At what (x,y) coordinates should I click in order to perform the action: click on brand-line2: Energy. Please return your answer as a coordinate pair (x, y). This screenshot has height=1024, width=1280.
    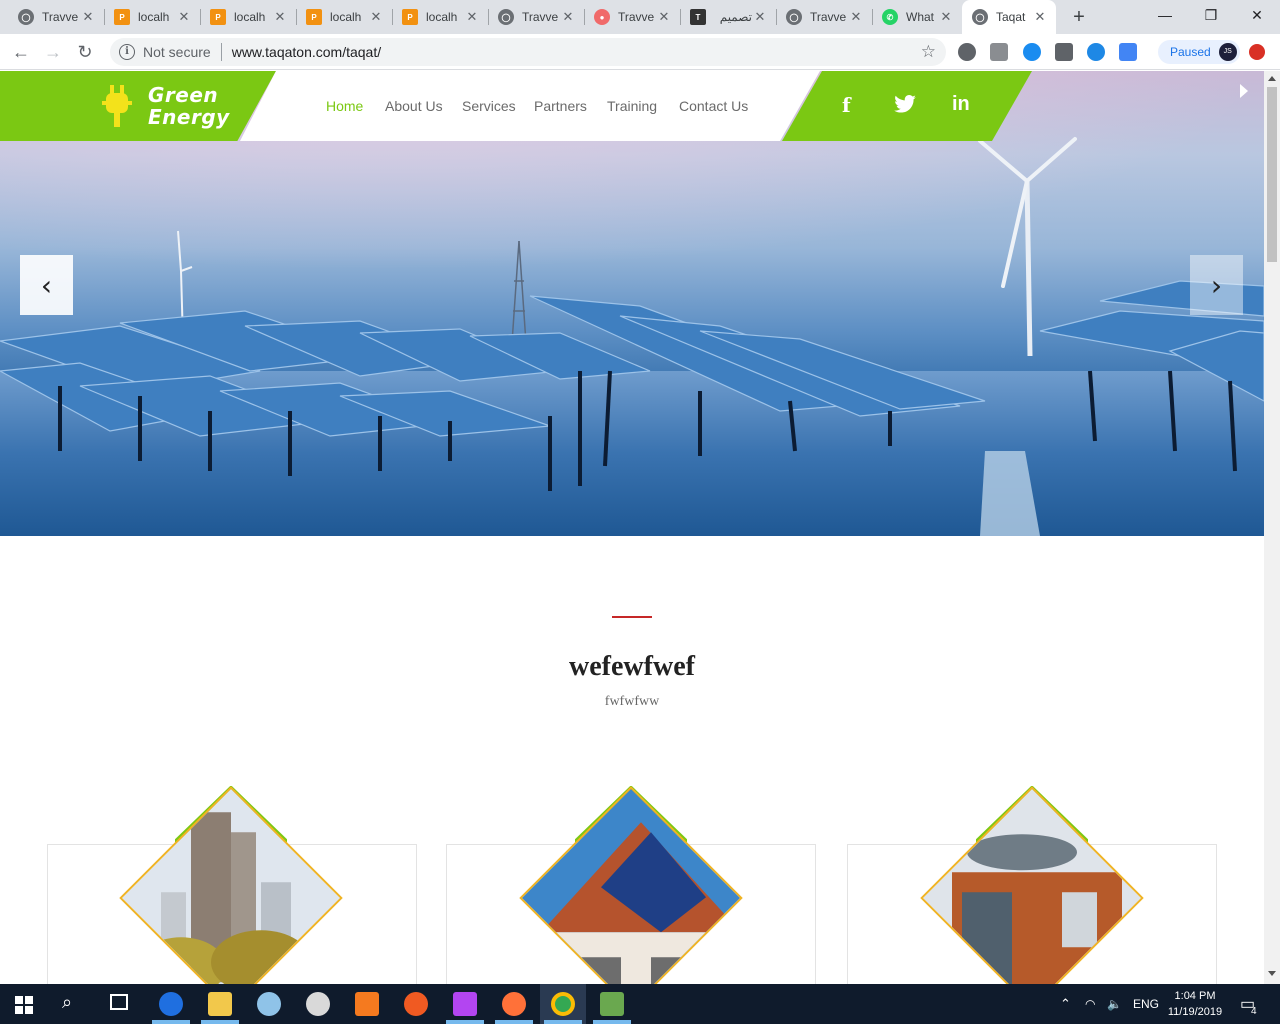
    Looking at the image, I should click on (189, 117).